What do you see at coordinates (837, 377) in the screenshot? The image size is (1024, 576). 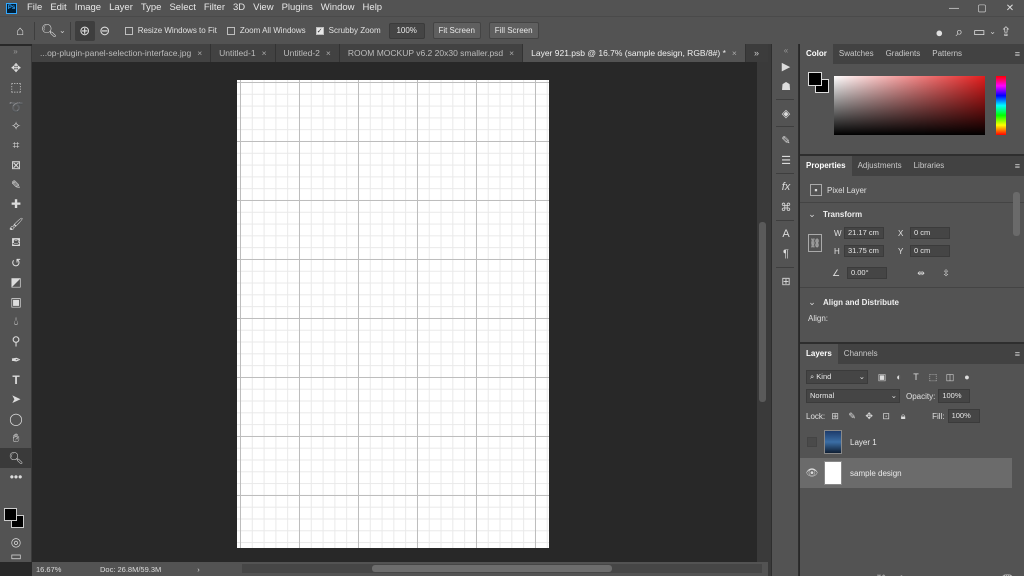 I see `filter-kind-select: ⌕ Kind ⌄` at bounding box center [837, 377].